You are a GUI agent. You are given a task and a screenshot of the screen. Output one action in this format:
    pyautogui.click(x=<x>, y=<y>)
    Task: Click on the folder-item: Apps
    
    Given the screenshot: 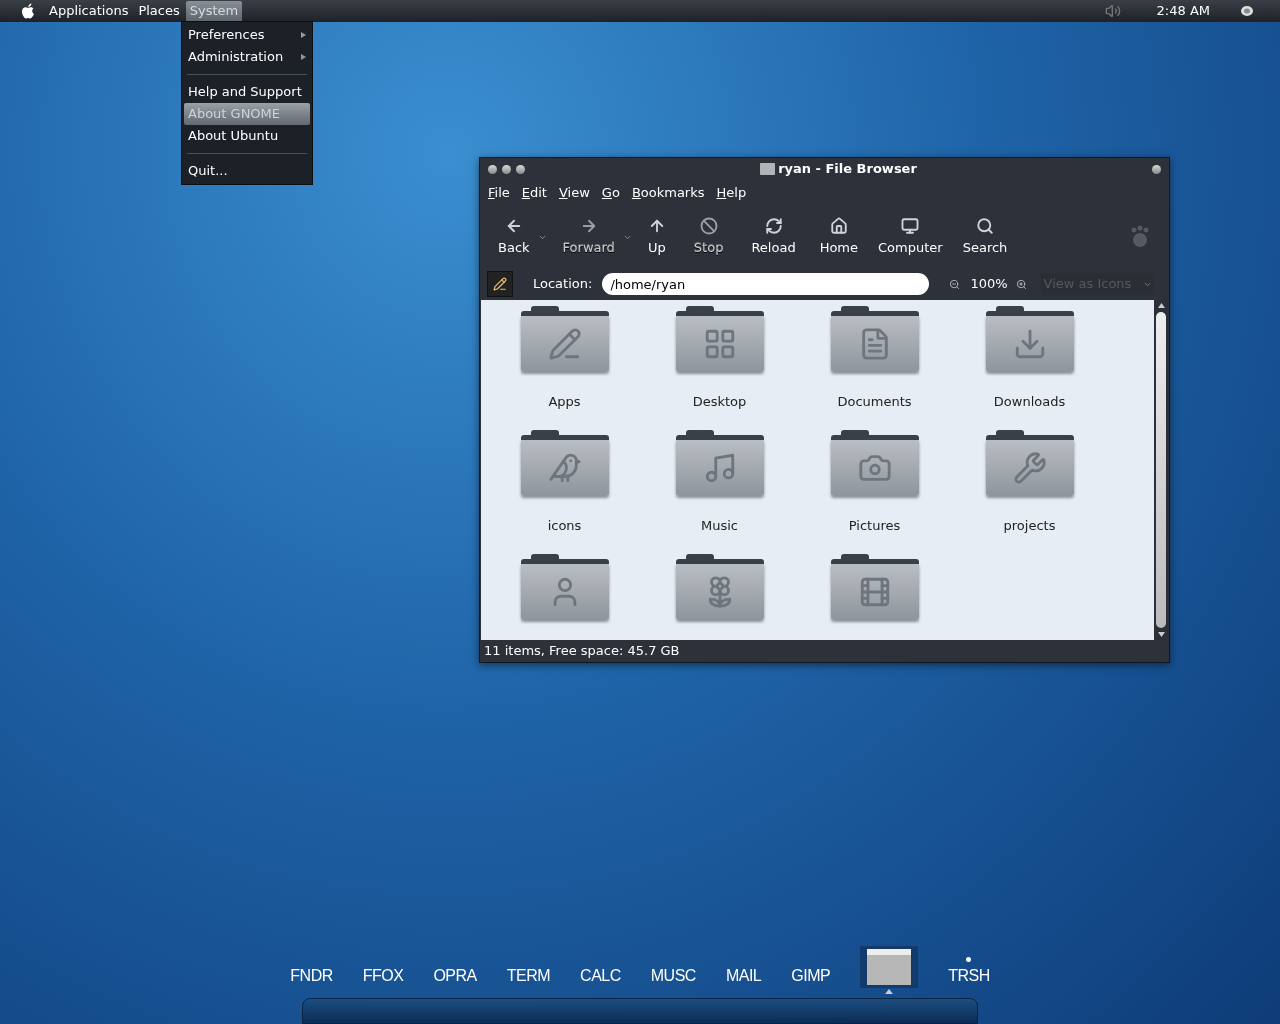 What is the action you would take?
    pyautogui.click(x=564, y=362)
    